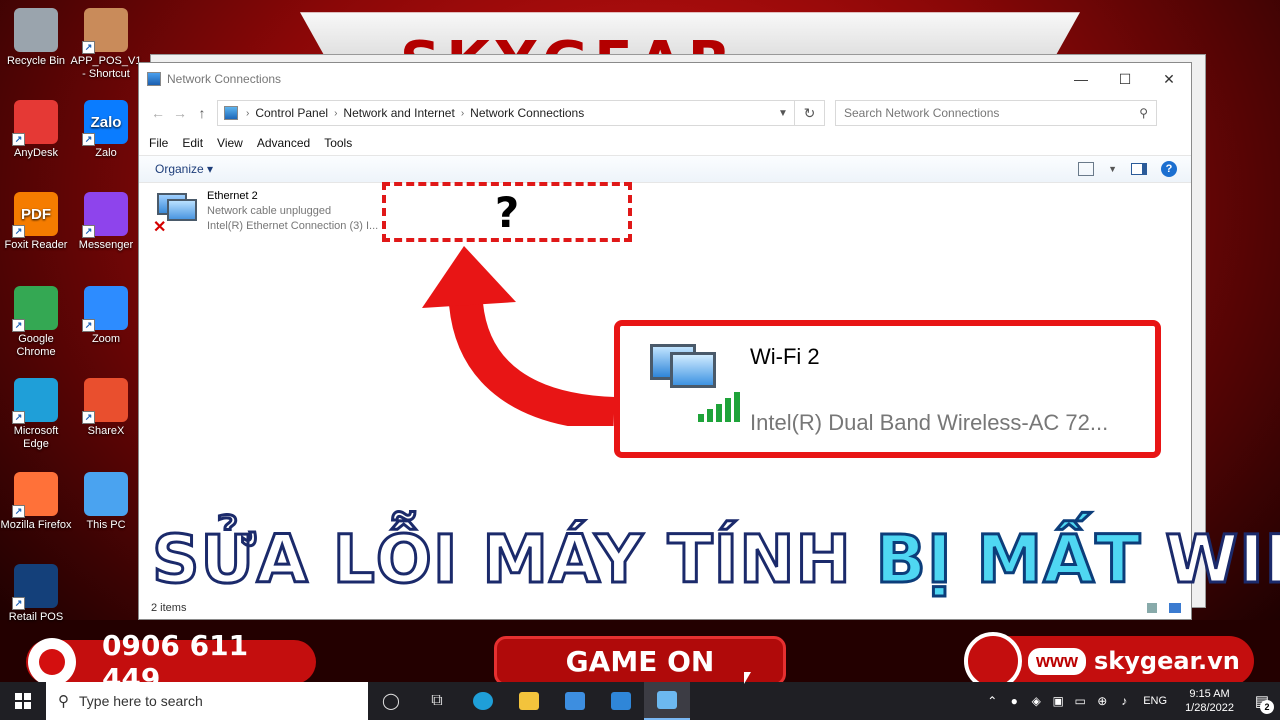  Describe the element at coordinates (1080, 701) in the screenshot. I see `battery-icon: ▭` at that location.